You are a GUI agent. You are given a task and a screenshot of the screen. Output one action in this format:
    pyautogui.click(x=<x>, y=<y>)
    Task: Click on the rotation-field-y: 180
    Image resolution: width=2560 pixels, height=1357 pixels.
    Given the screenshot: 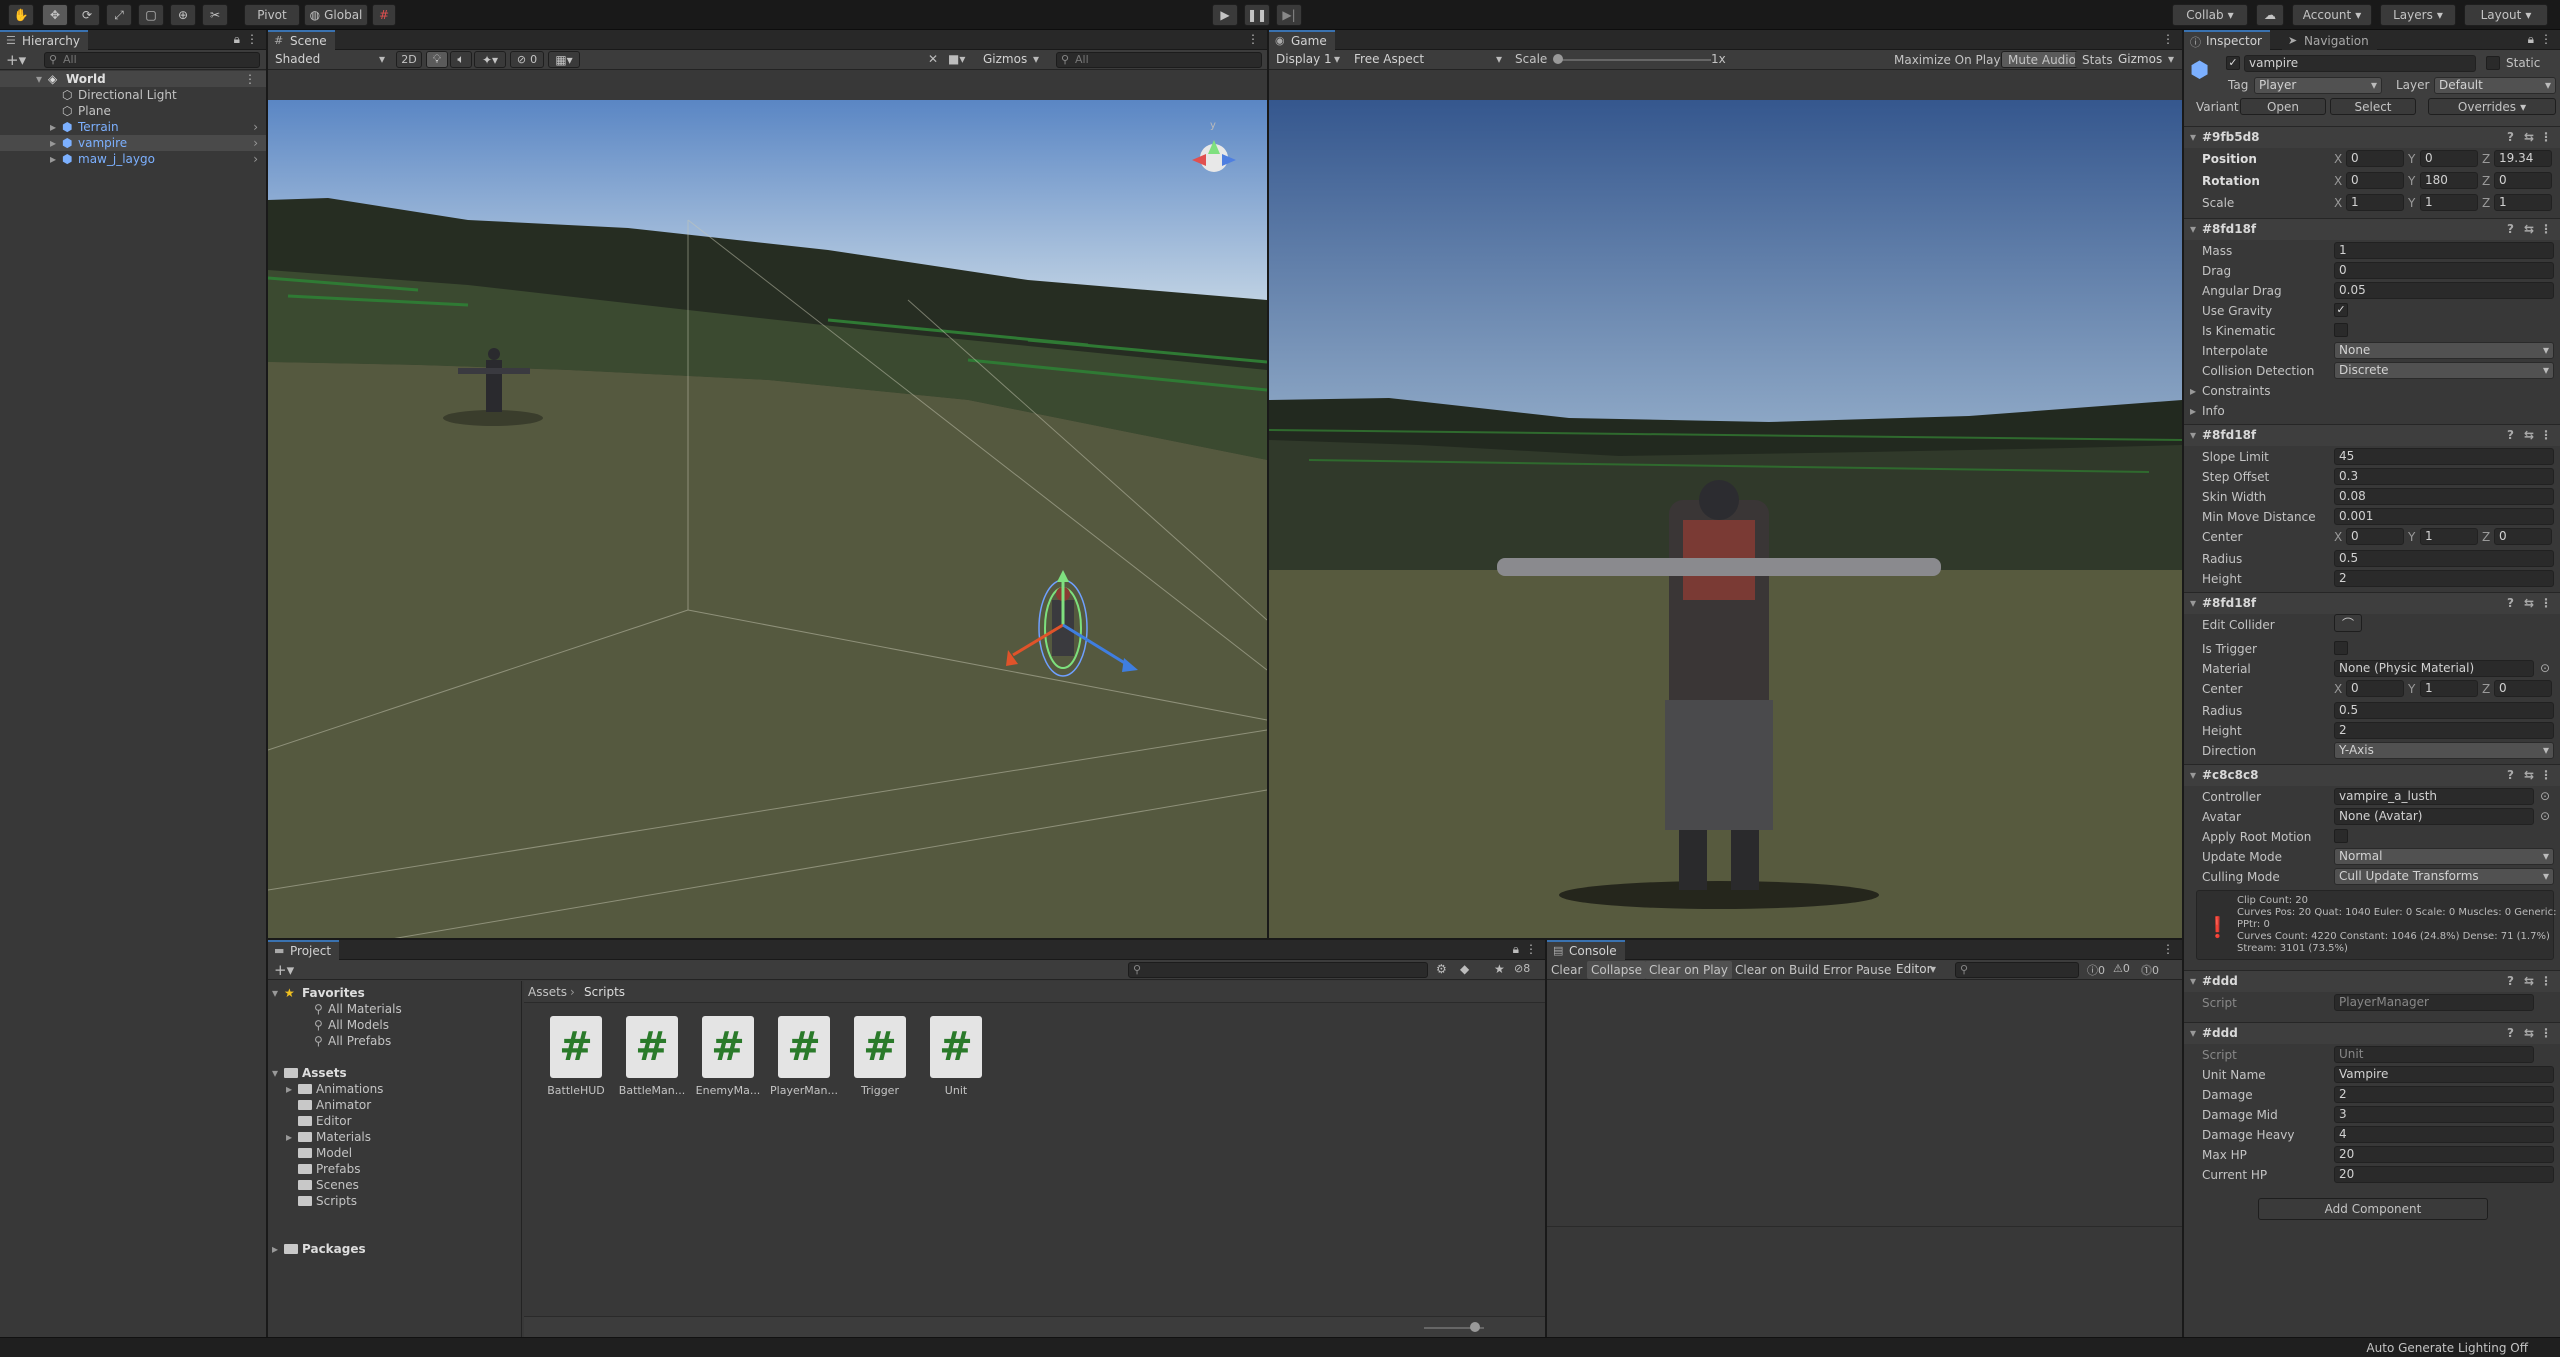 What is the action you would take?
    pyautogui.click(x=2449, y=180)
    